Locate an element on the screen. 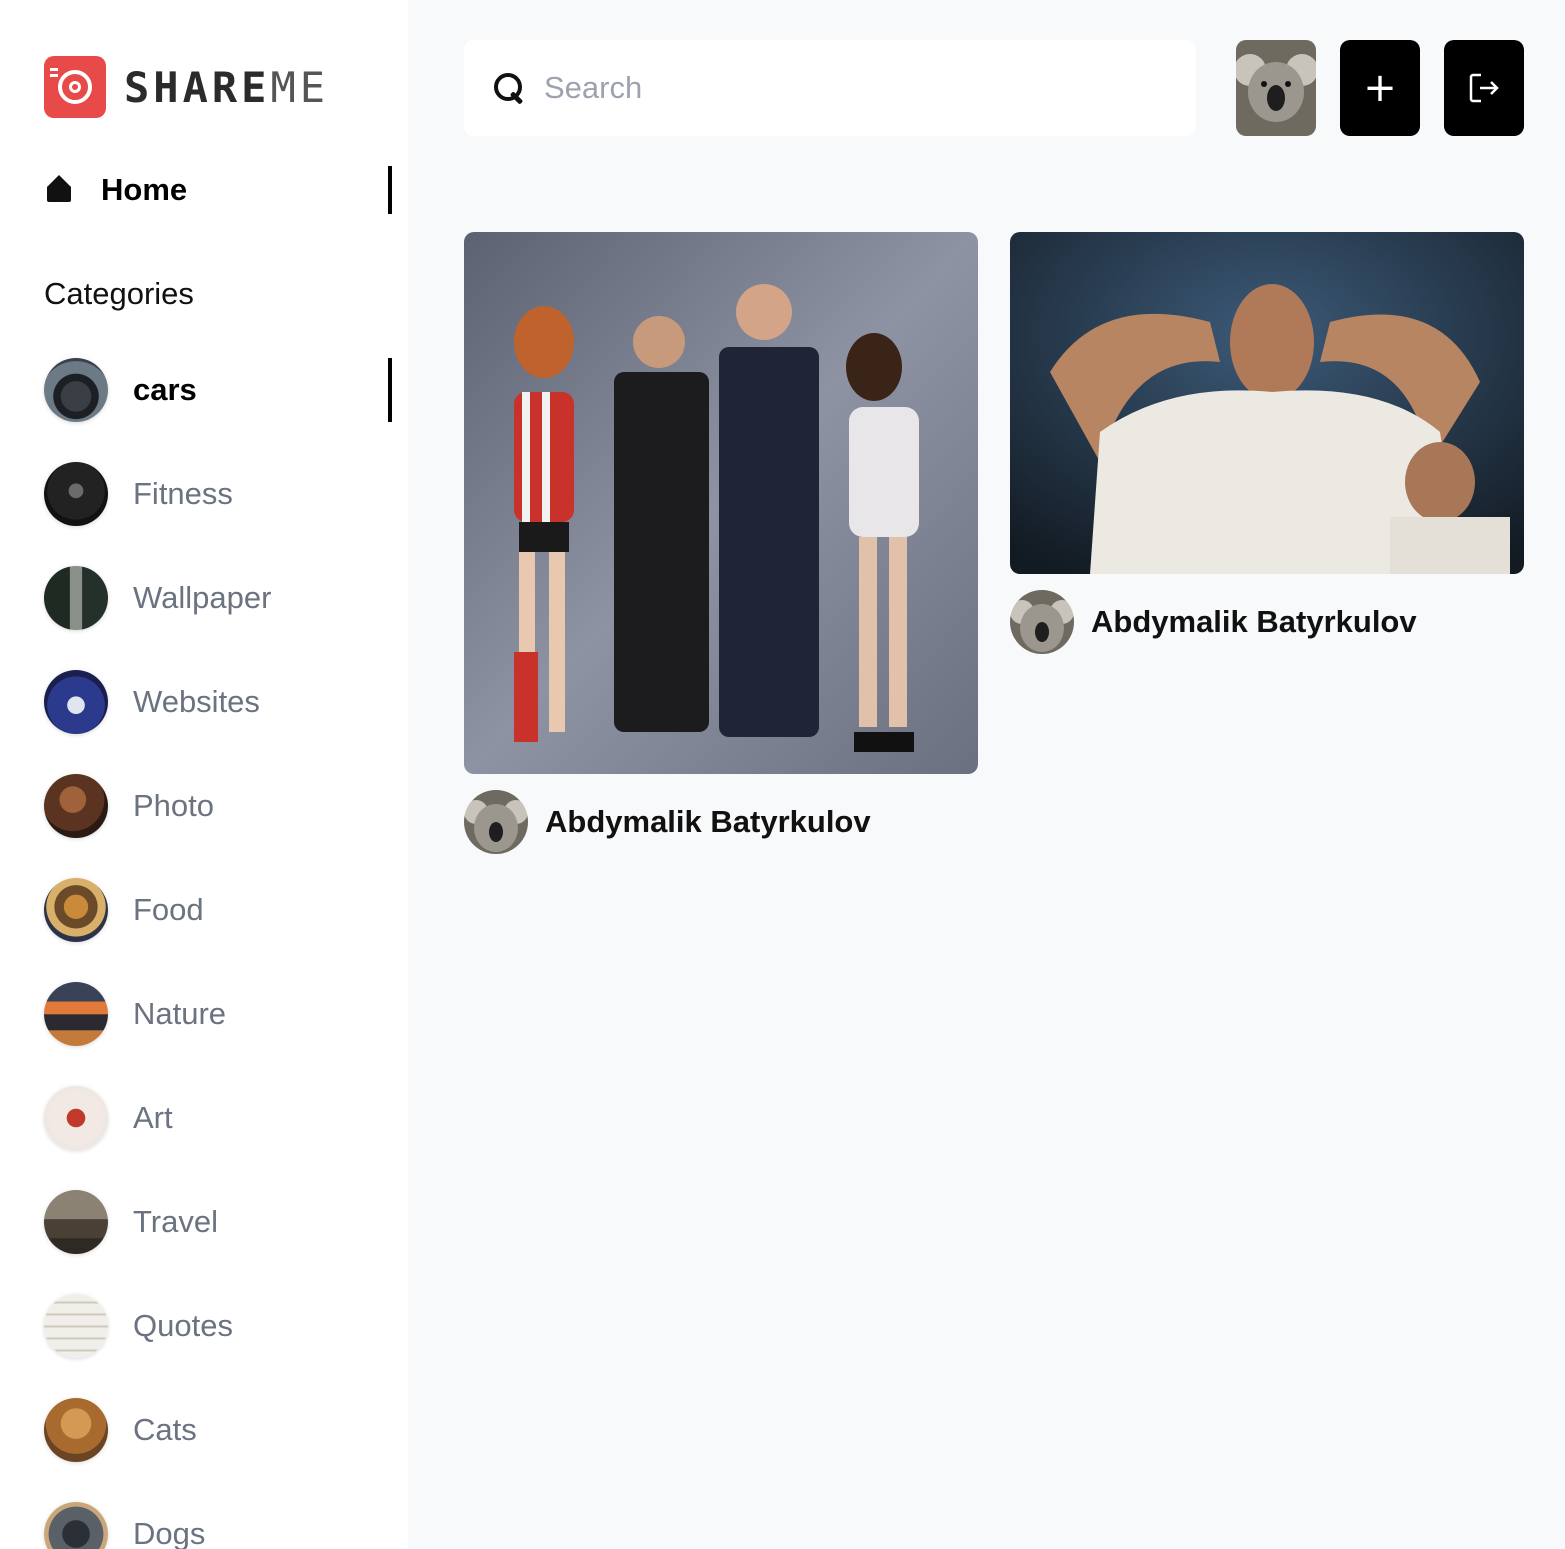 The image size is (1565, 1549). sidebar-item-label: Cats is located at coordinates (165, 1429).